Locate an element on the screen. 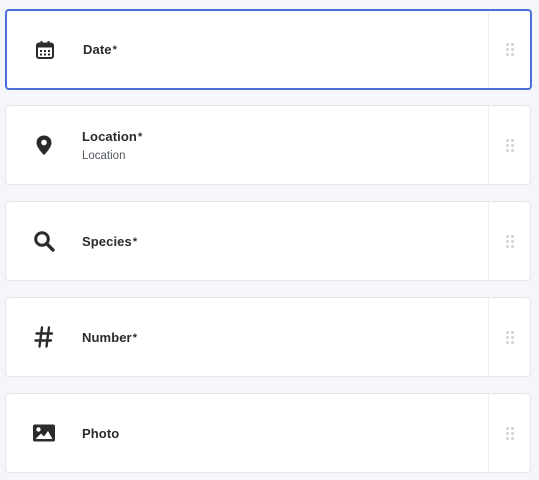  field-sublabel: Location is located at coordinates (104, 155).